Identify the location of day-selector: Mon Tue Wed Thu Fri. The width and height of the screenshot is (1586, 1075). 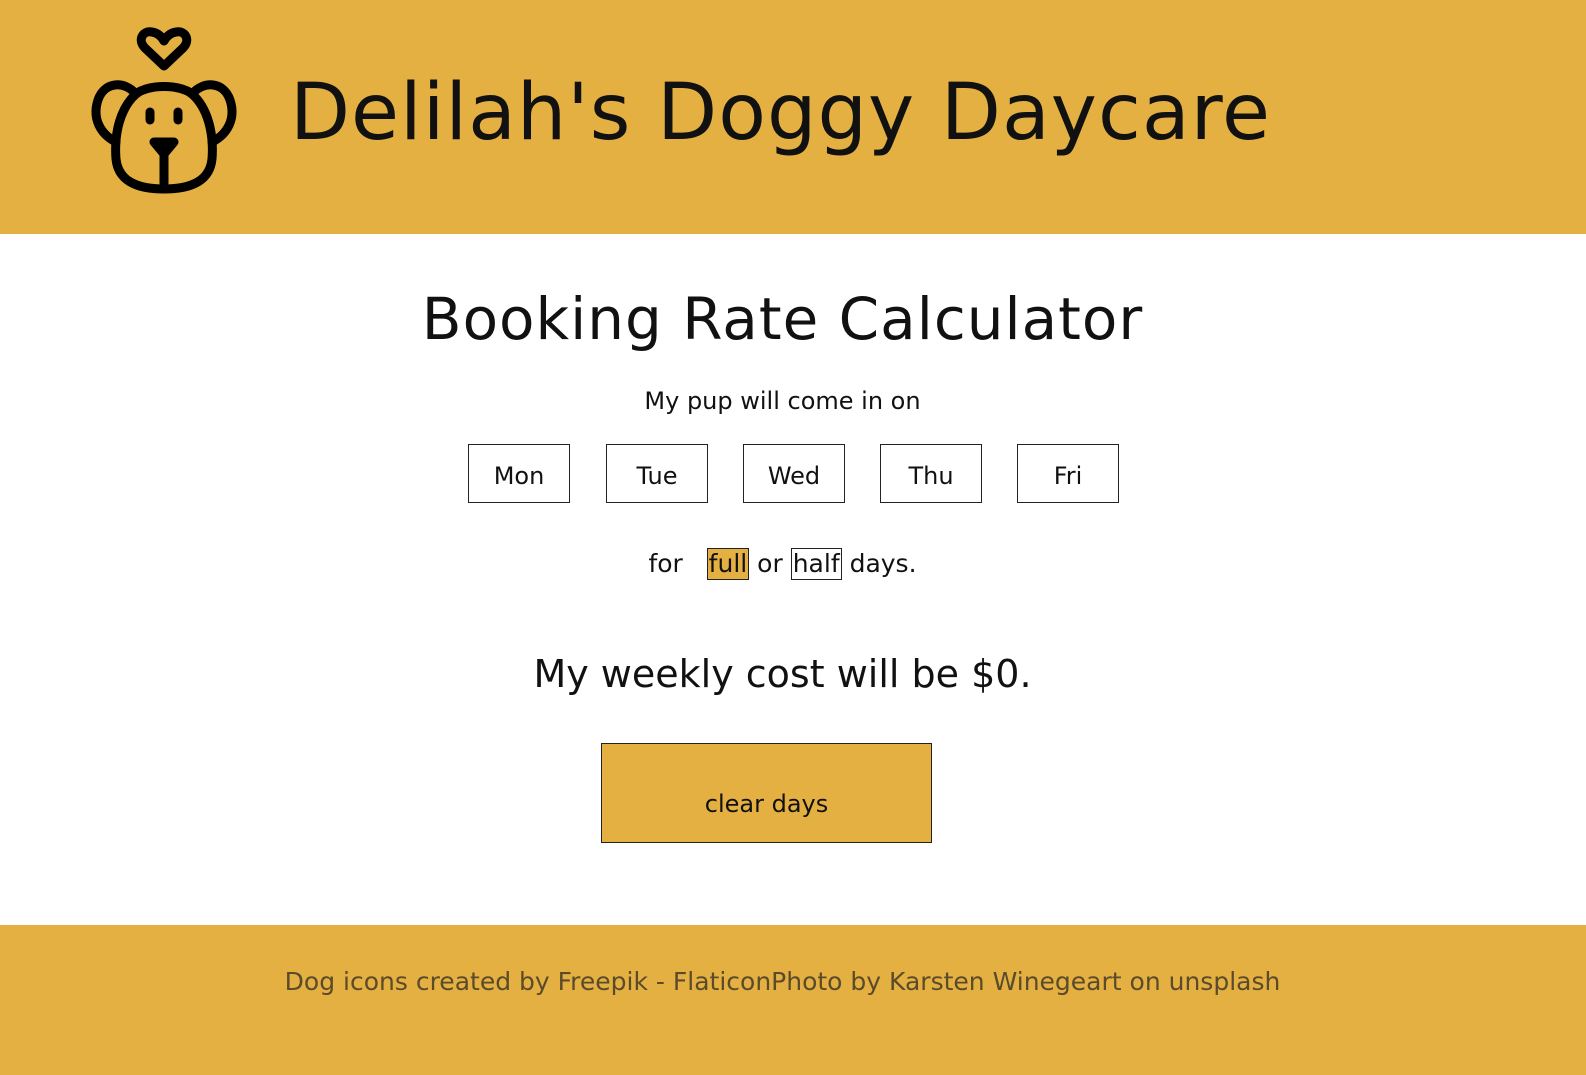
(798, 475).